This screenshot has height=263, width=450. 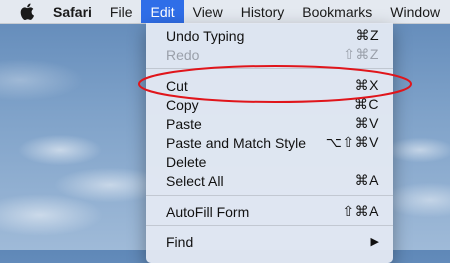 What do you see at coordinates (269, 123) in the screenshot?
I see `menu-item-paste: Paste ⌘V` at bounding box center [269, 123].